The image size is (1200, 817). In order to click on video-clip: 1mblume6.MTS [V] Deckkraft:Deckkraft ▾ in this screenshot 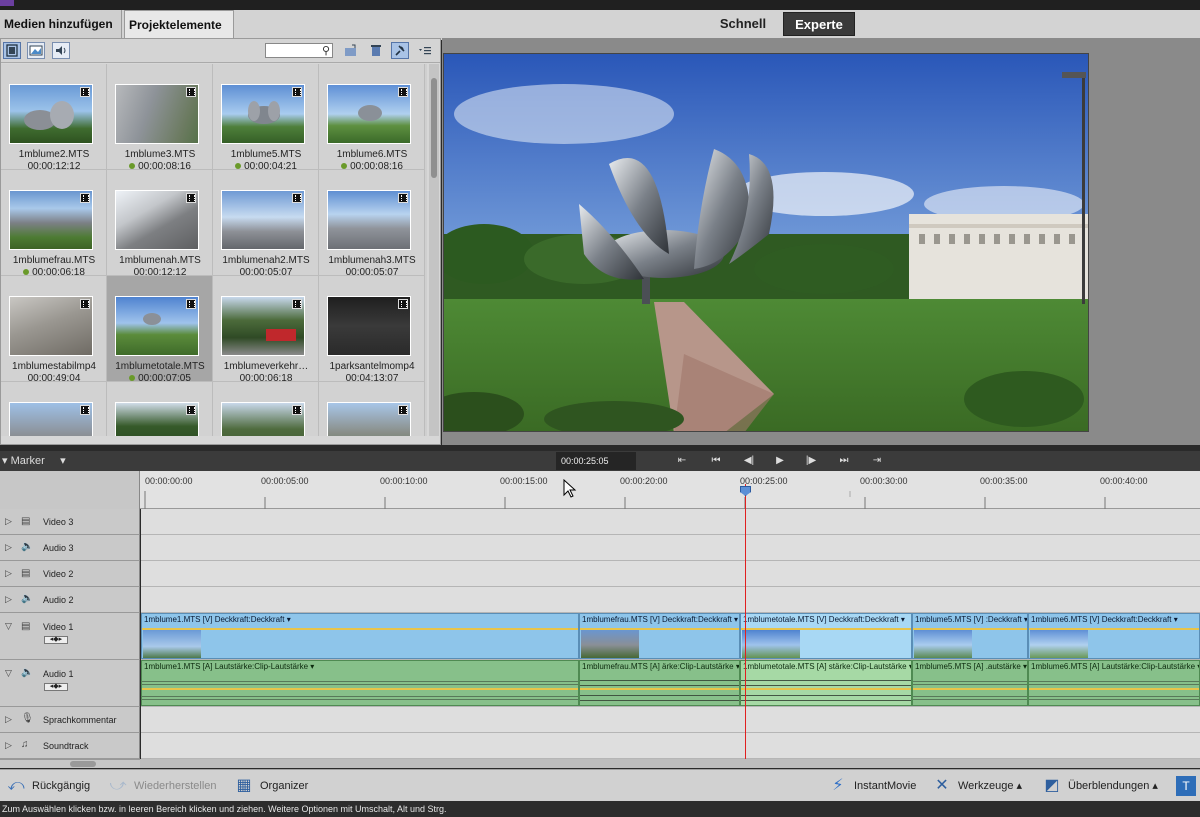, I will do `click(1114, 636)`.